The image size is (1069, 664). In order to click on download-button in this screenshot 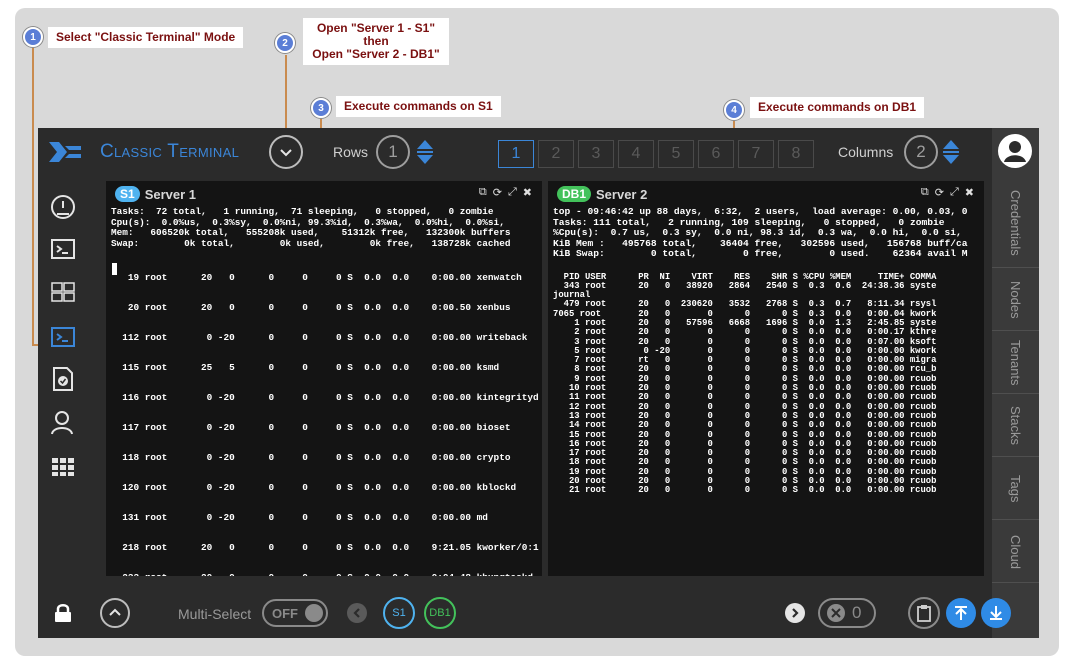, I will do `click(996, 613)`.